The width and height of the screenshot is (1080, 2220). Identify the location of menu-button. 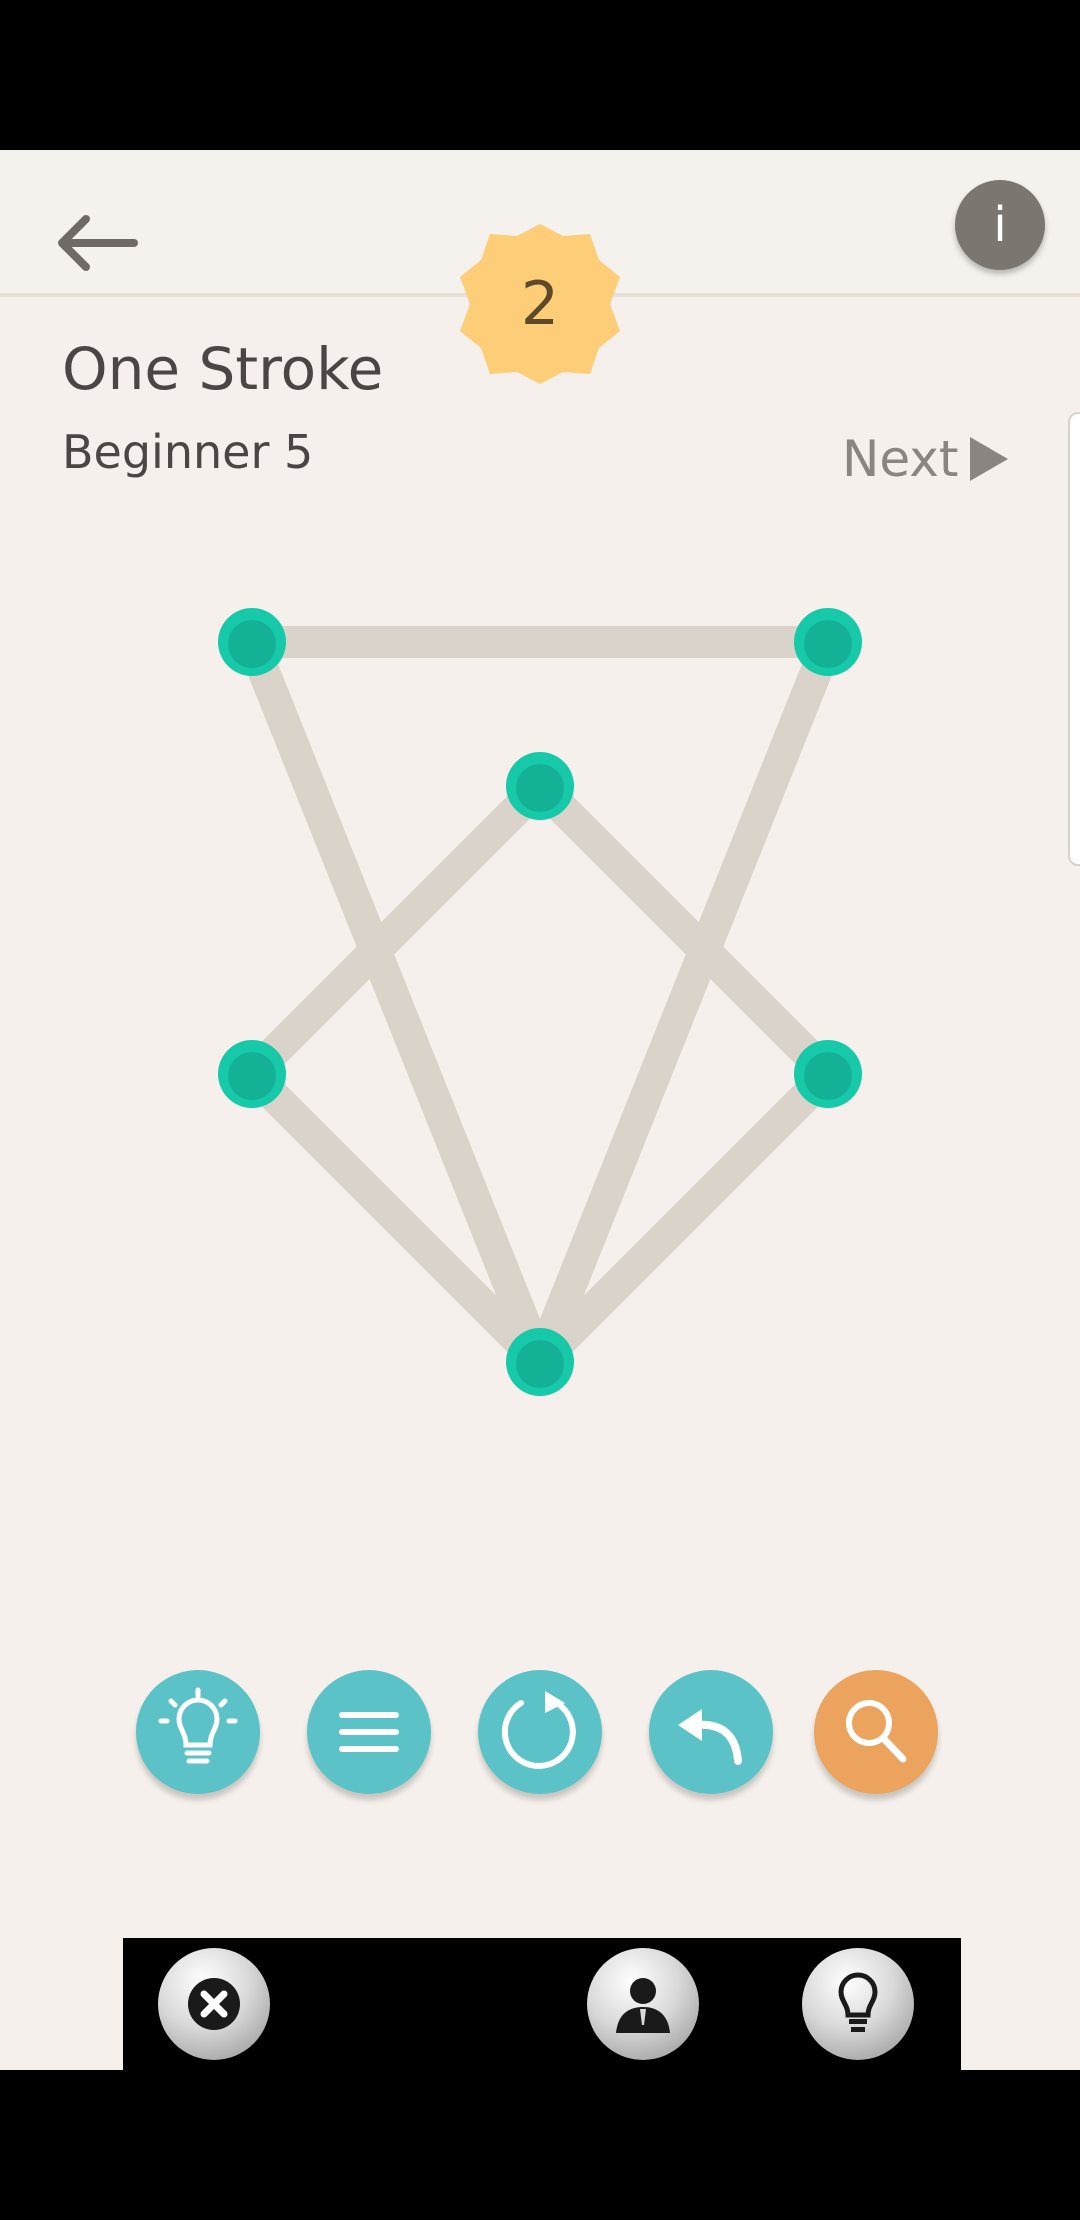
(369, 1732).